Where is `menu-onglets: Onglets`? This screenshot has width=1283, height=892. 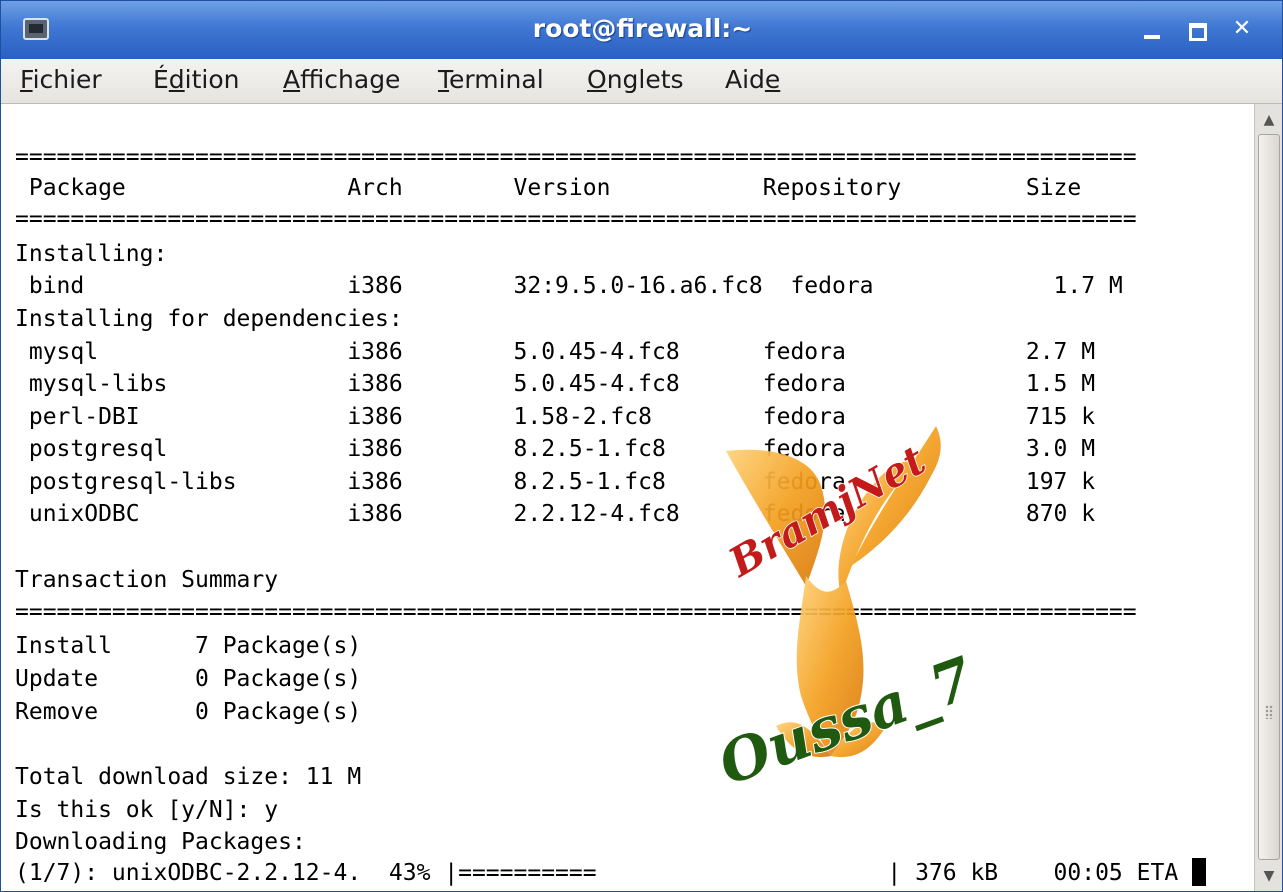
menu-onglets: Onglets is located at coordinates (635, 79).